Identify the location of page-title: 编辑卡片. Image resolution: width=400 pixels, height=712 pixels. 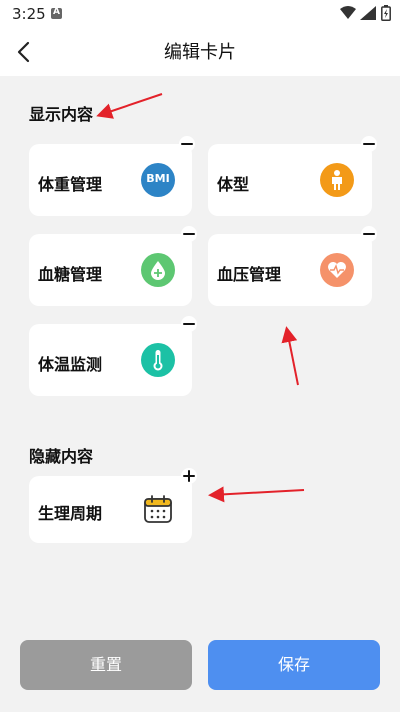
(200, 52).